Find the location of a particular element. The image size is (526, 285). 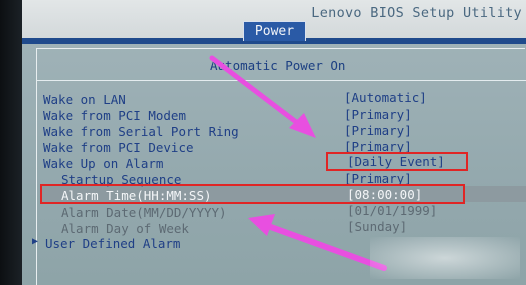

annotation-arrow-upper is located at coordinates (262, 96).